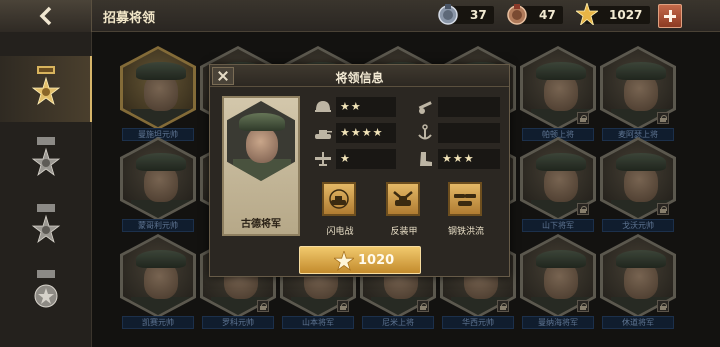  Describe the element at coordinates (362, 132) in the screenshot. I see `tank-stars: ★★★★` at that location.